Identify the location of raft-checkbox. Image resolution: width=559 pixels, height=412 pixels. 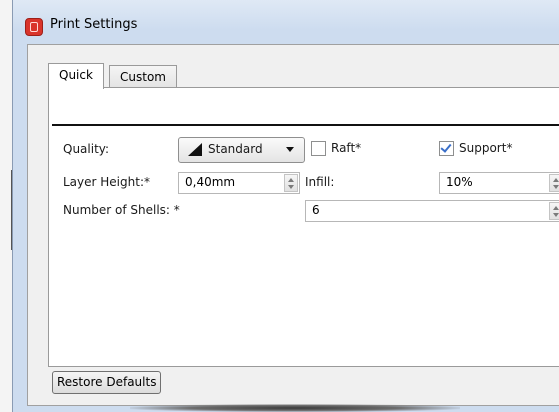
(318, 148).